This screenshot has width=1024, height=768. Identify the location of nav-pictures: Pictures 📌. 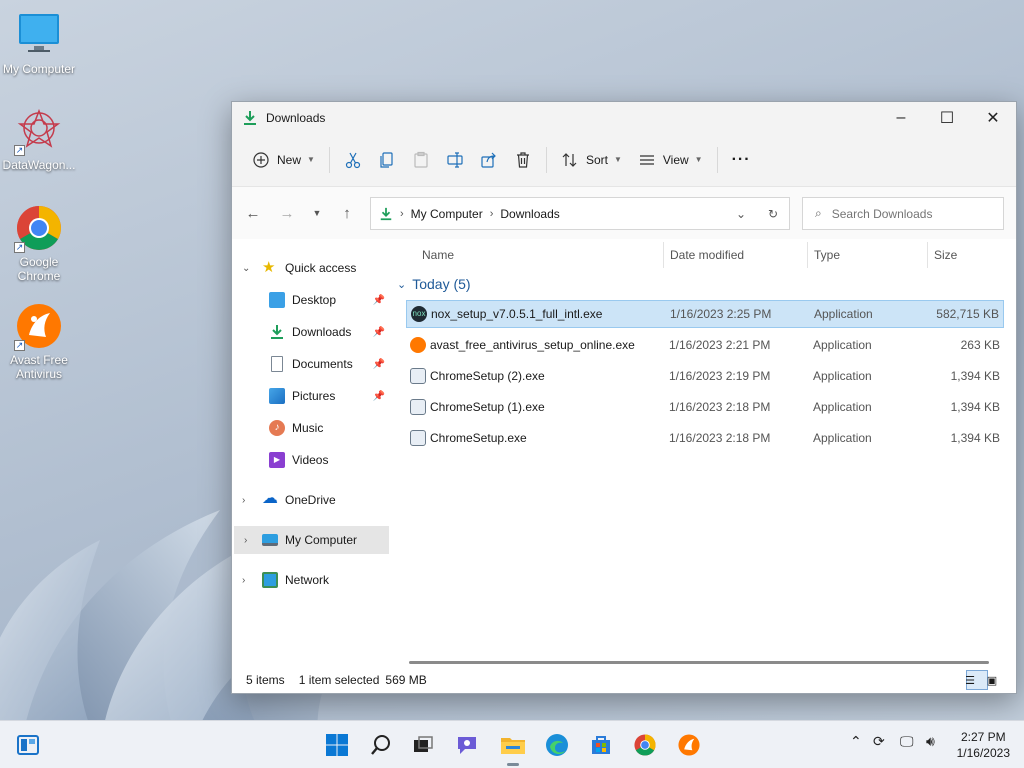
(329, 396).